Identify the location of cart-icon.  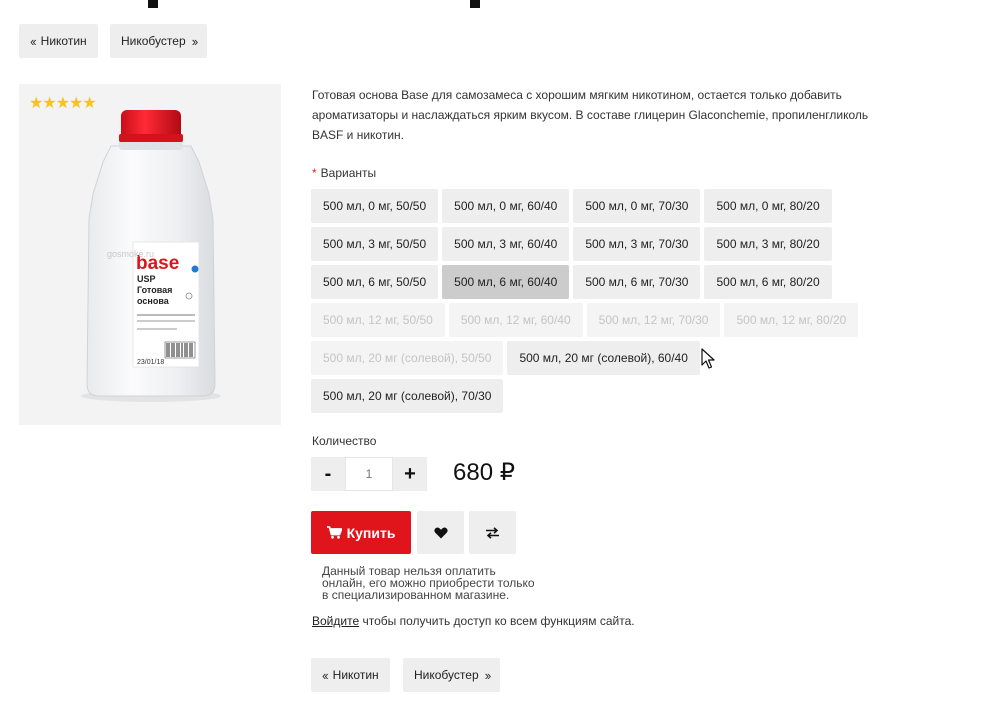
(334, 532).